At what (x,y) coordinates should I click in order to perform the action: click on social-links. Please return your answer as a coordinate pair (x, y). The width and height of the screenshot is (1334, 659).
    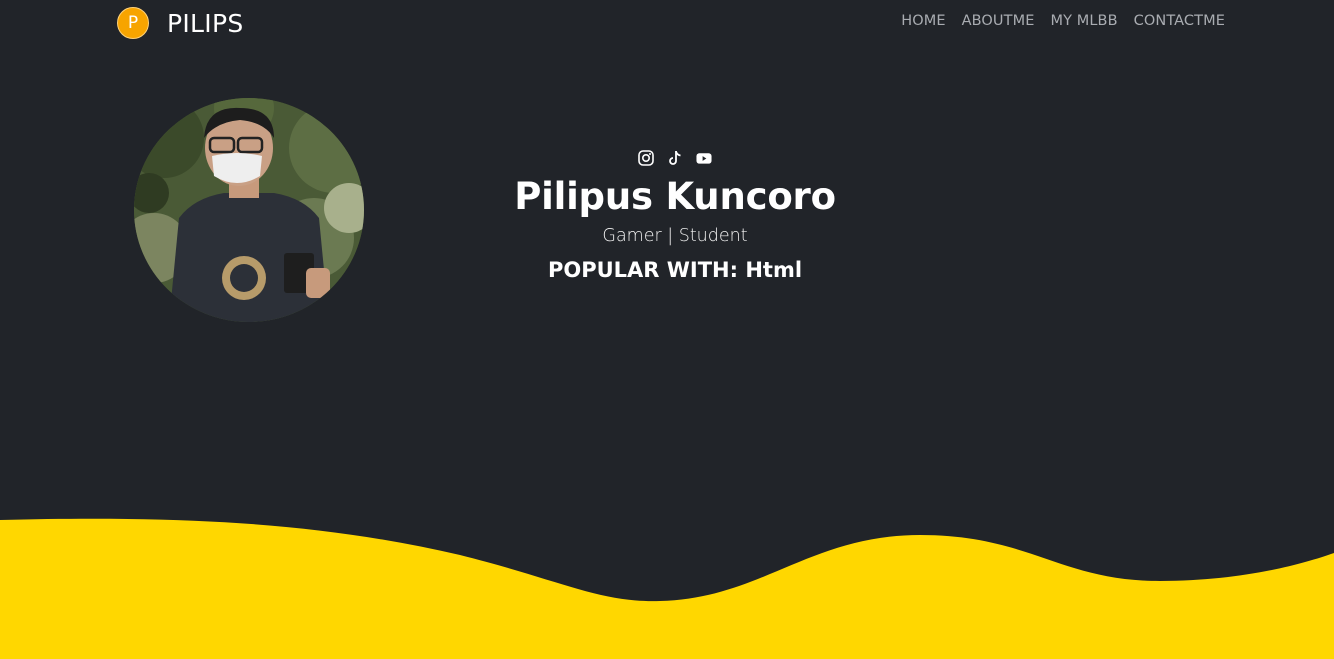
    Looking at the image, I should click on (675, 158).